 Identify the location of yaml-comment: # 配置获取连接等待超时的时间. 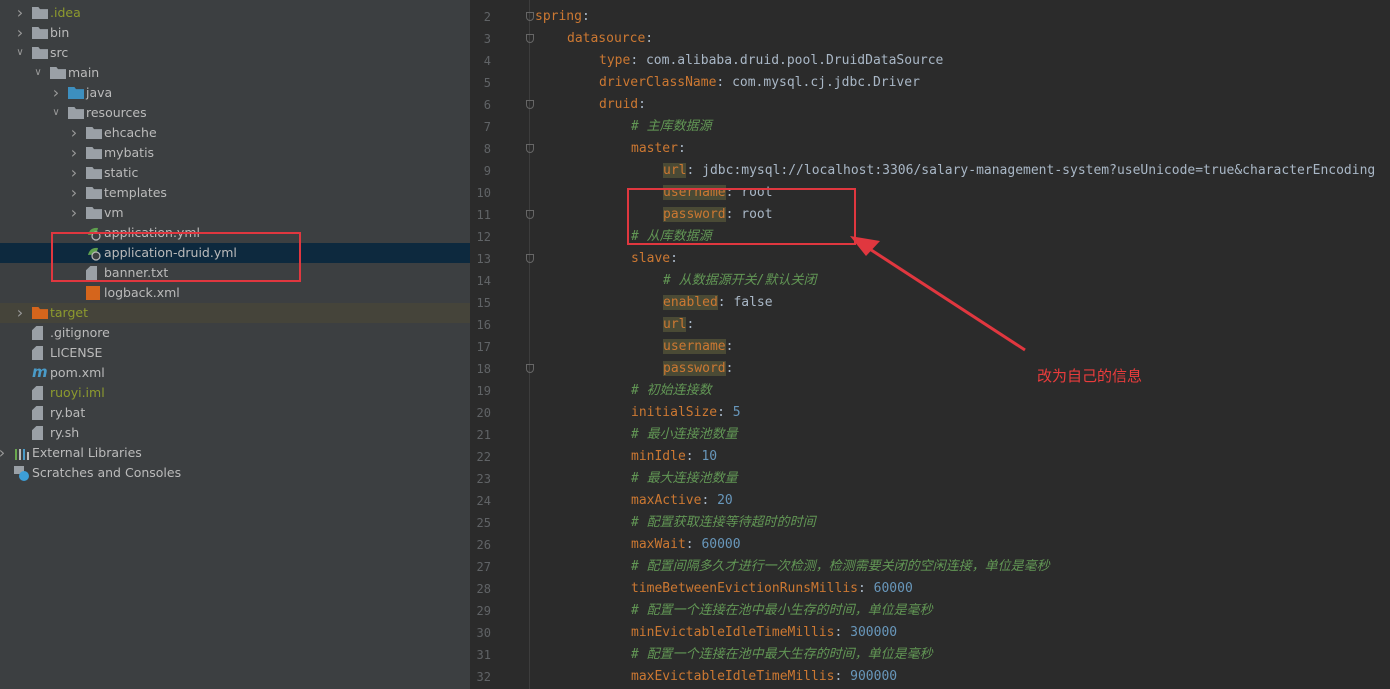
(723, 522).